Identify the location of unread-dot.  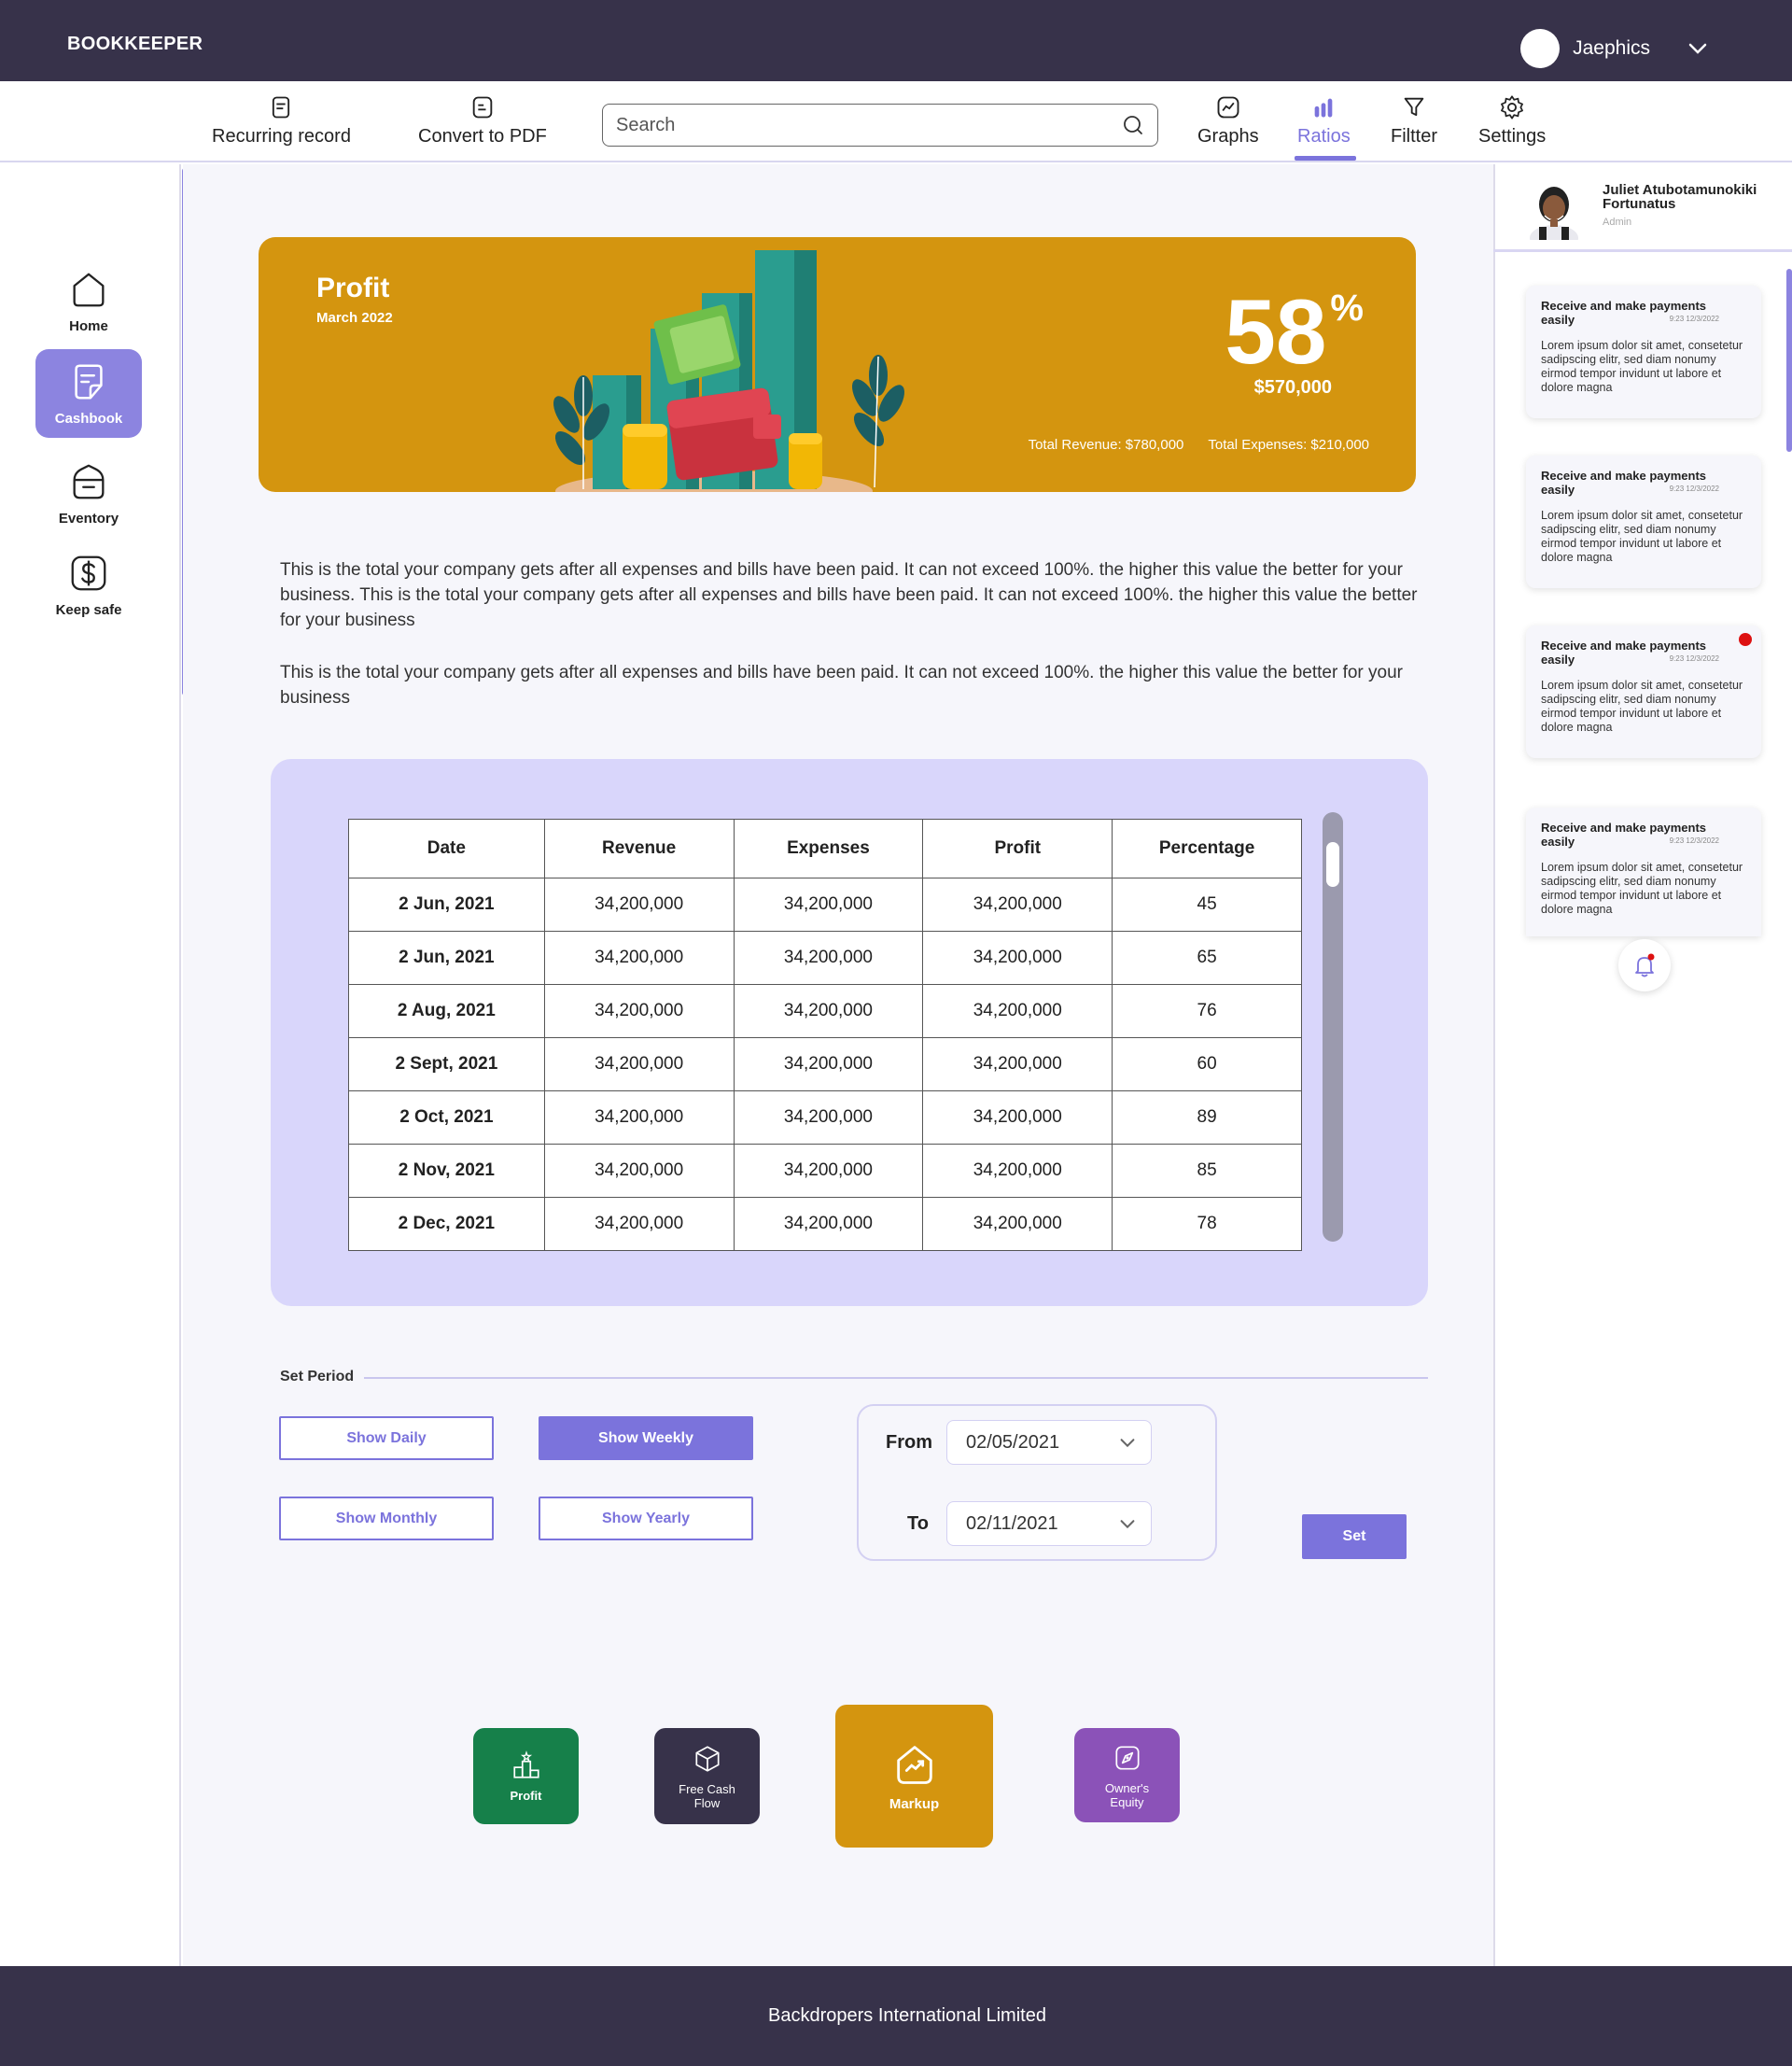
(1745, 639).